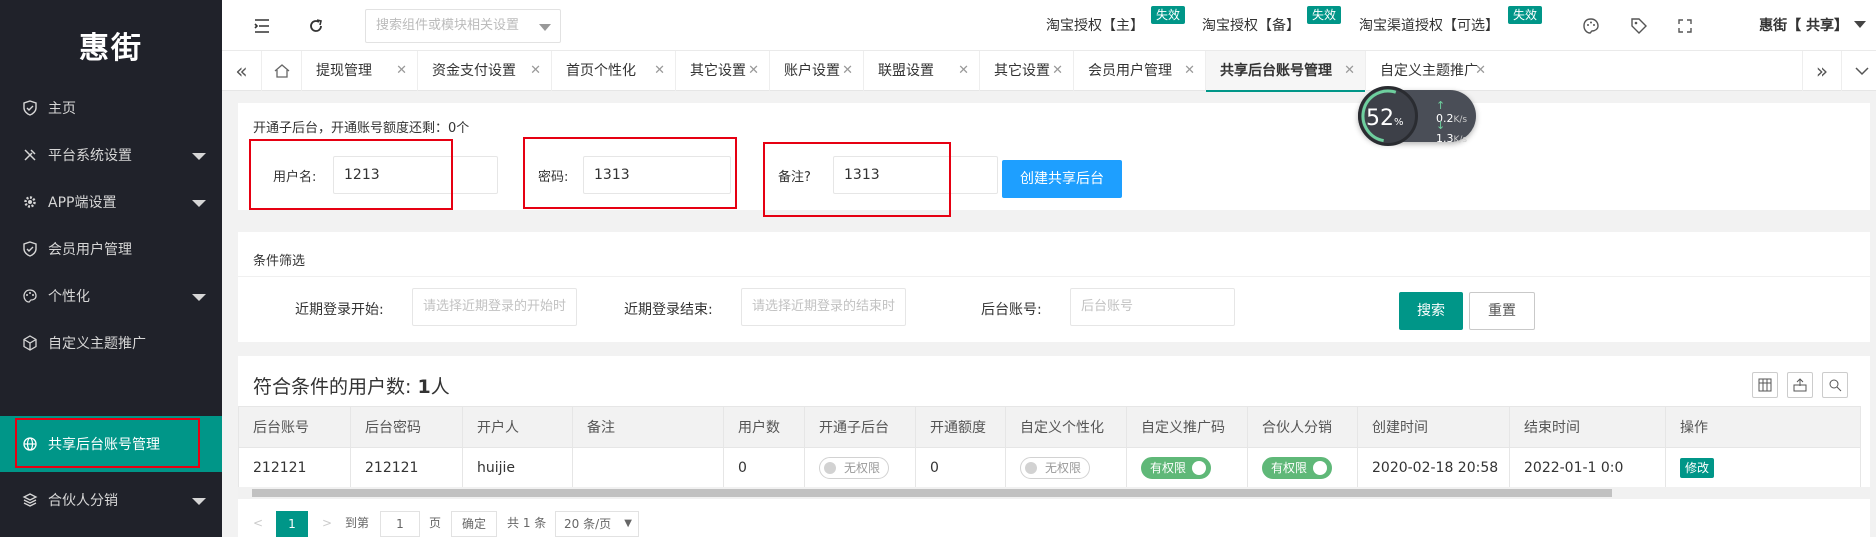 This screenshot has height=537, width=1876. I want to click on create-shared-admin-button: 创建共享后台, so click(1062, 179).